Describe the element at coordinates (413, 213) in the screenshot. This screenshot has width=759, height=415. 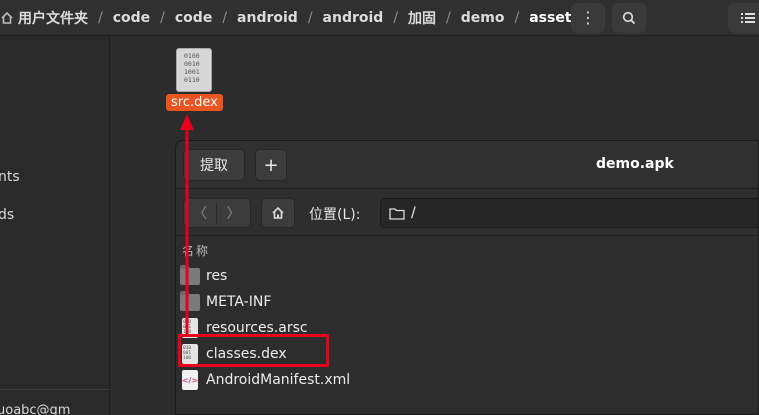
I see `location-value: /` at that location.